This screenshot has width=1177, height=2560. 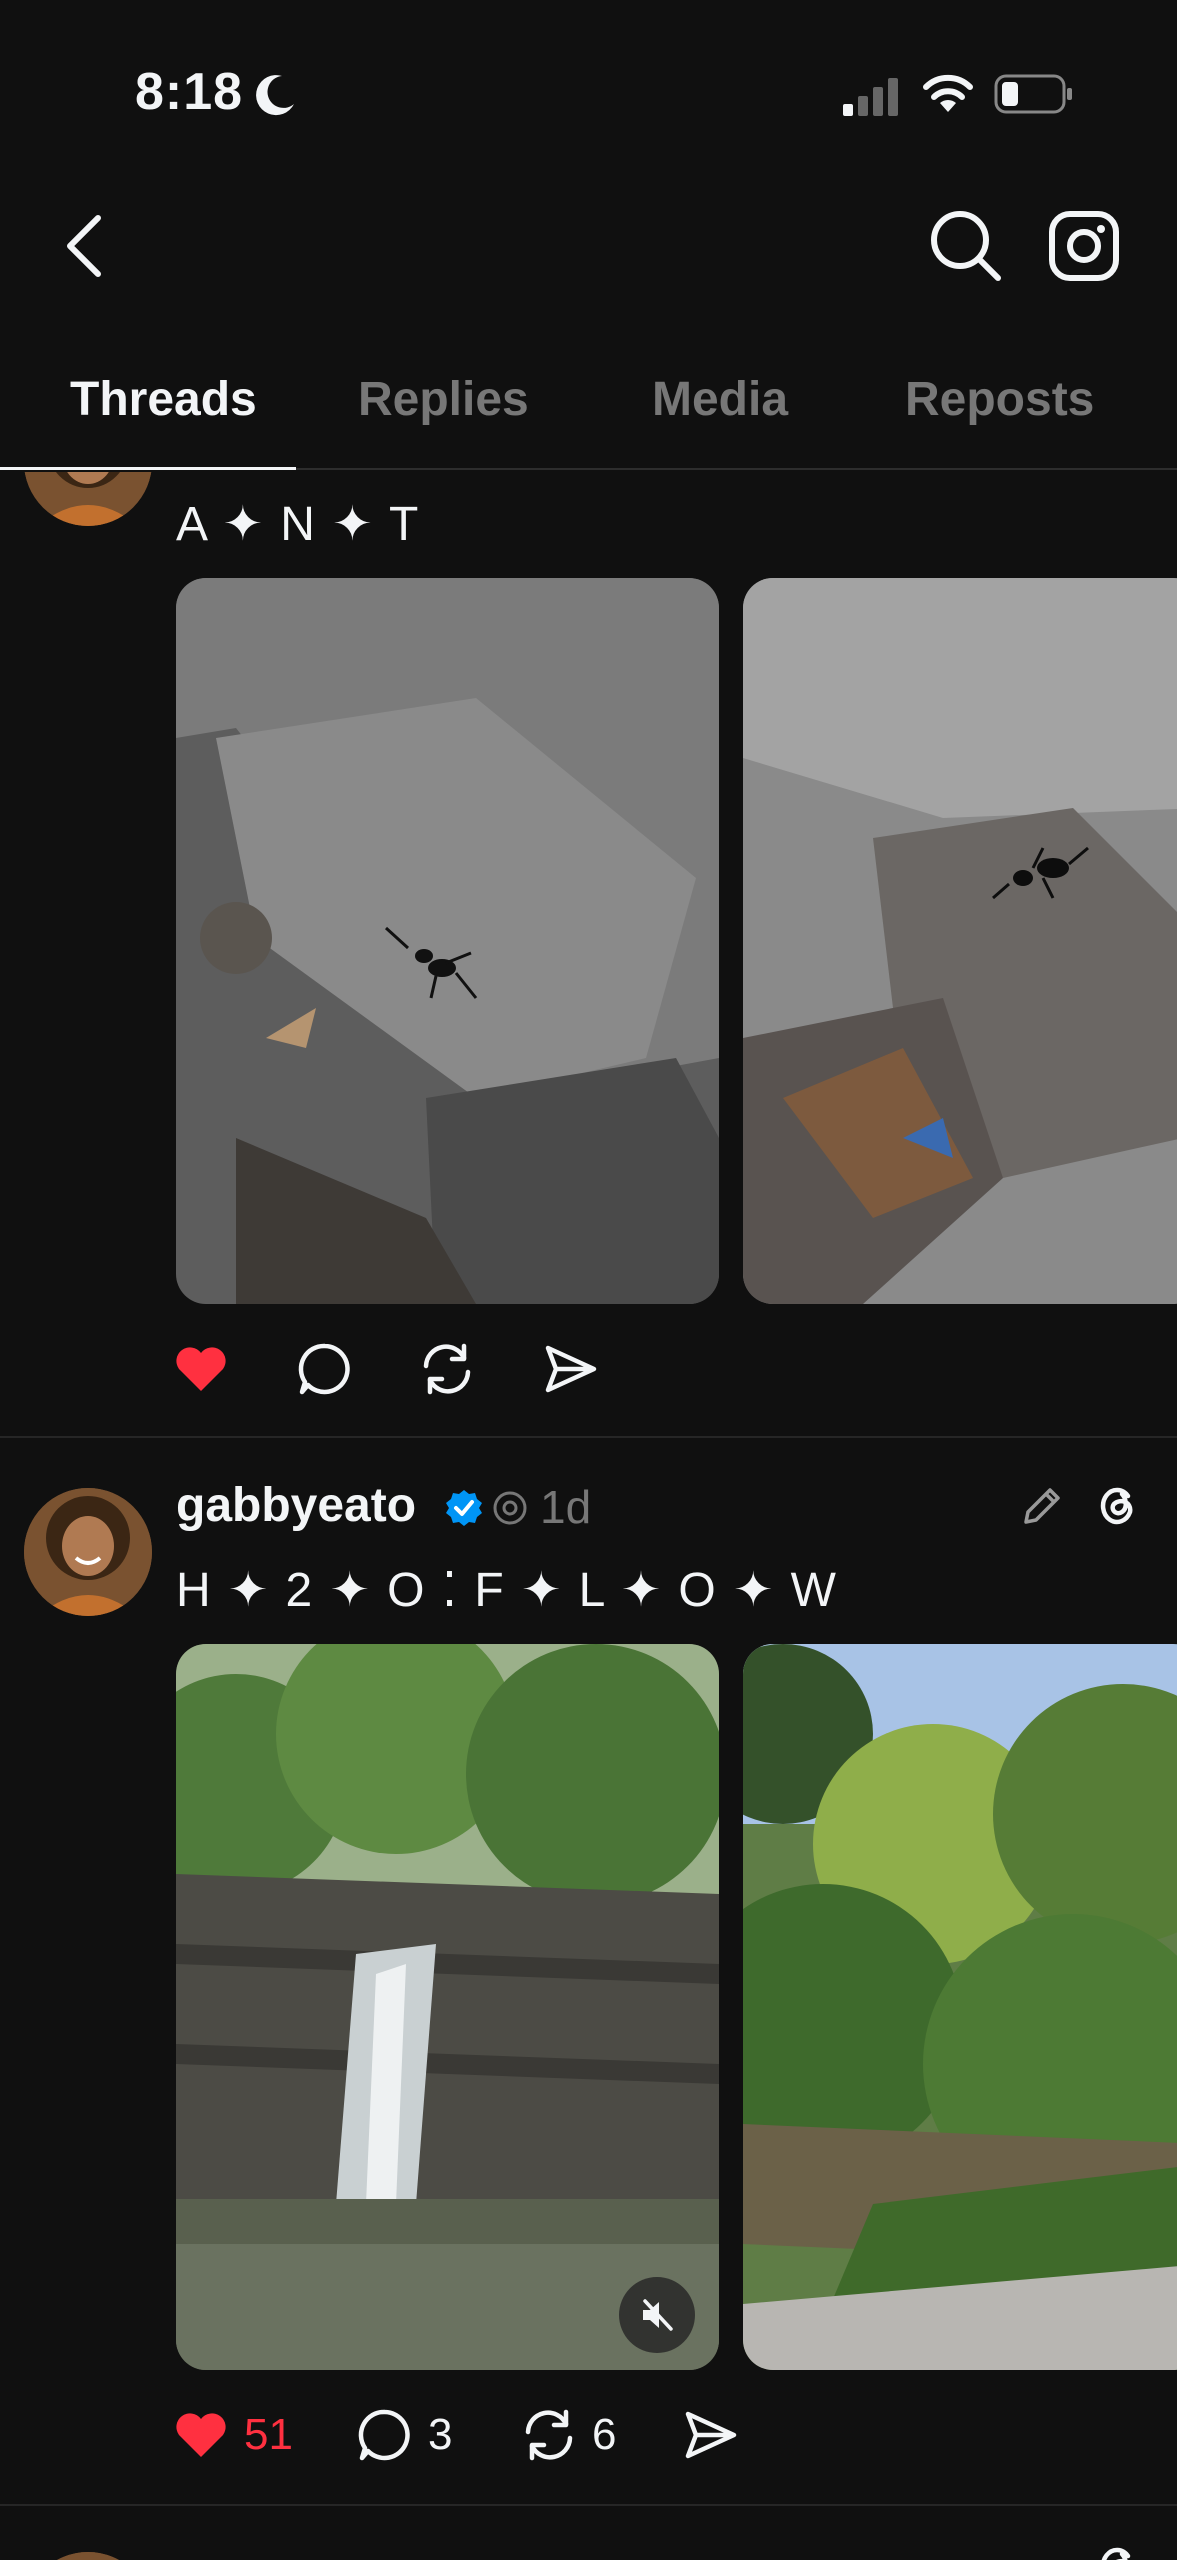 I want to click on repost-button, so click(x=447, y=1369).